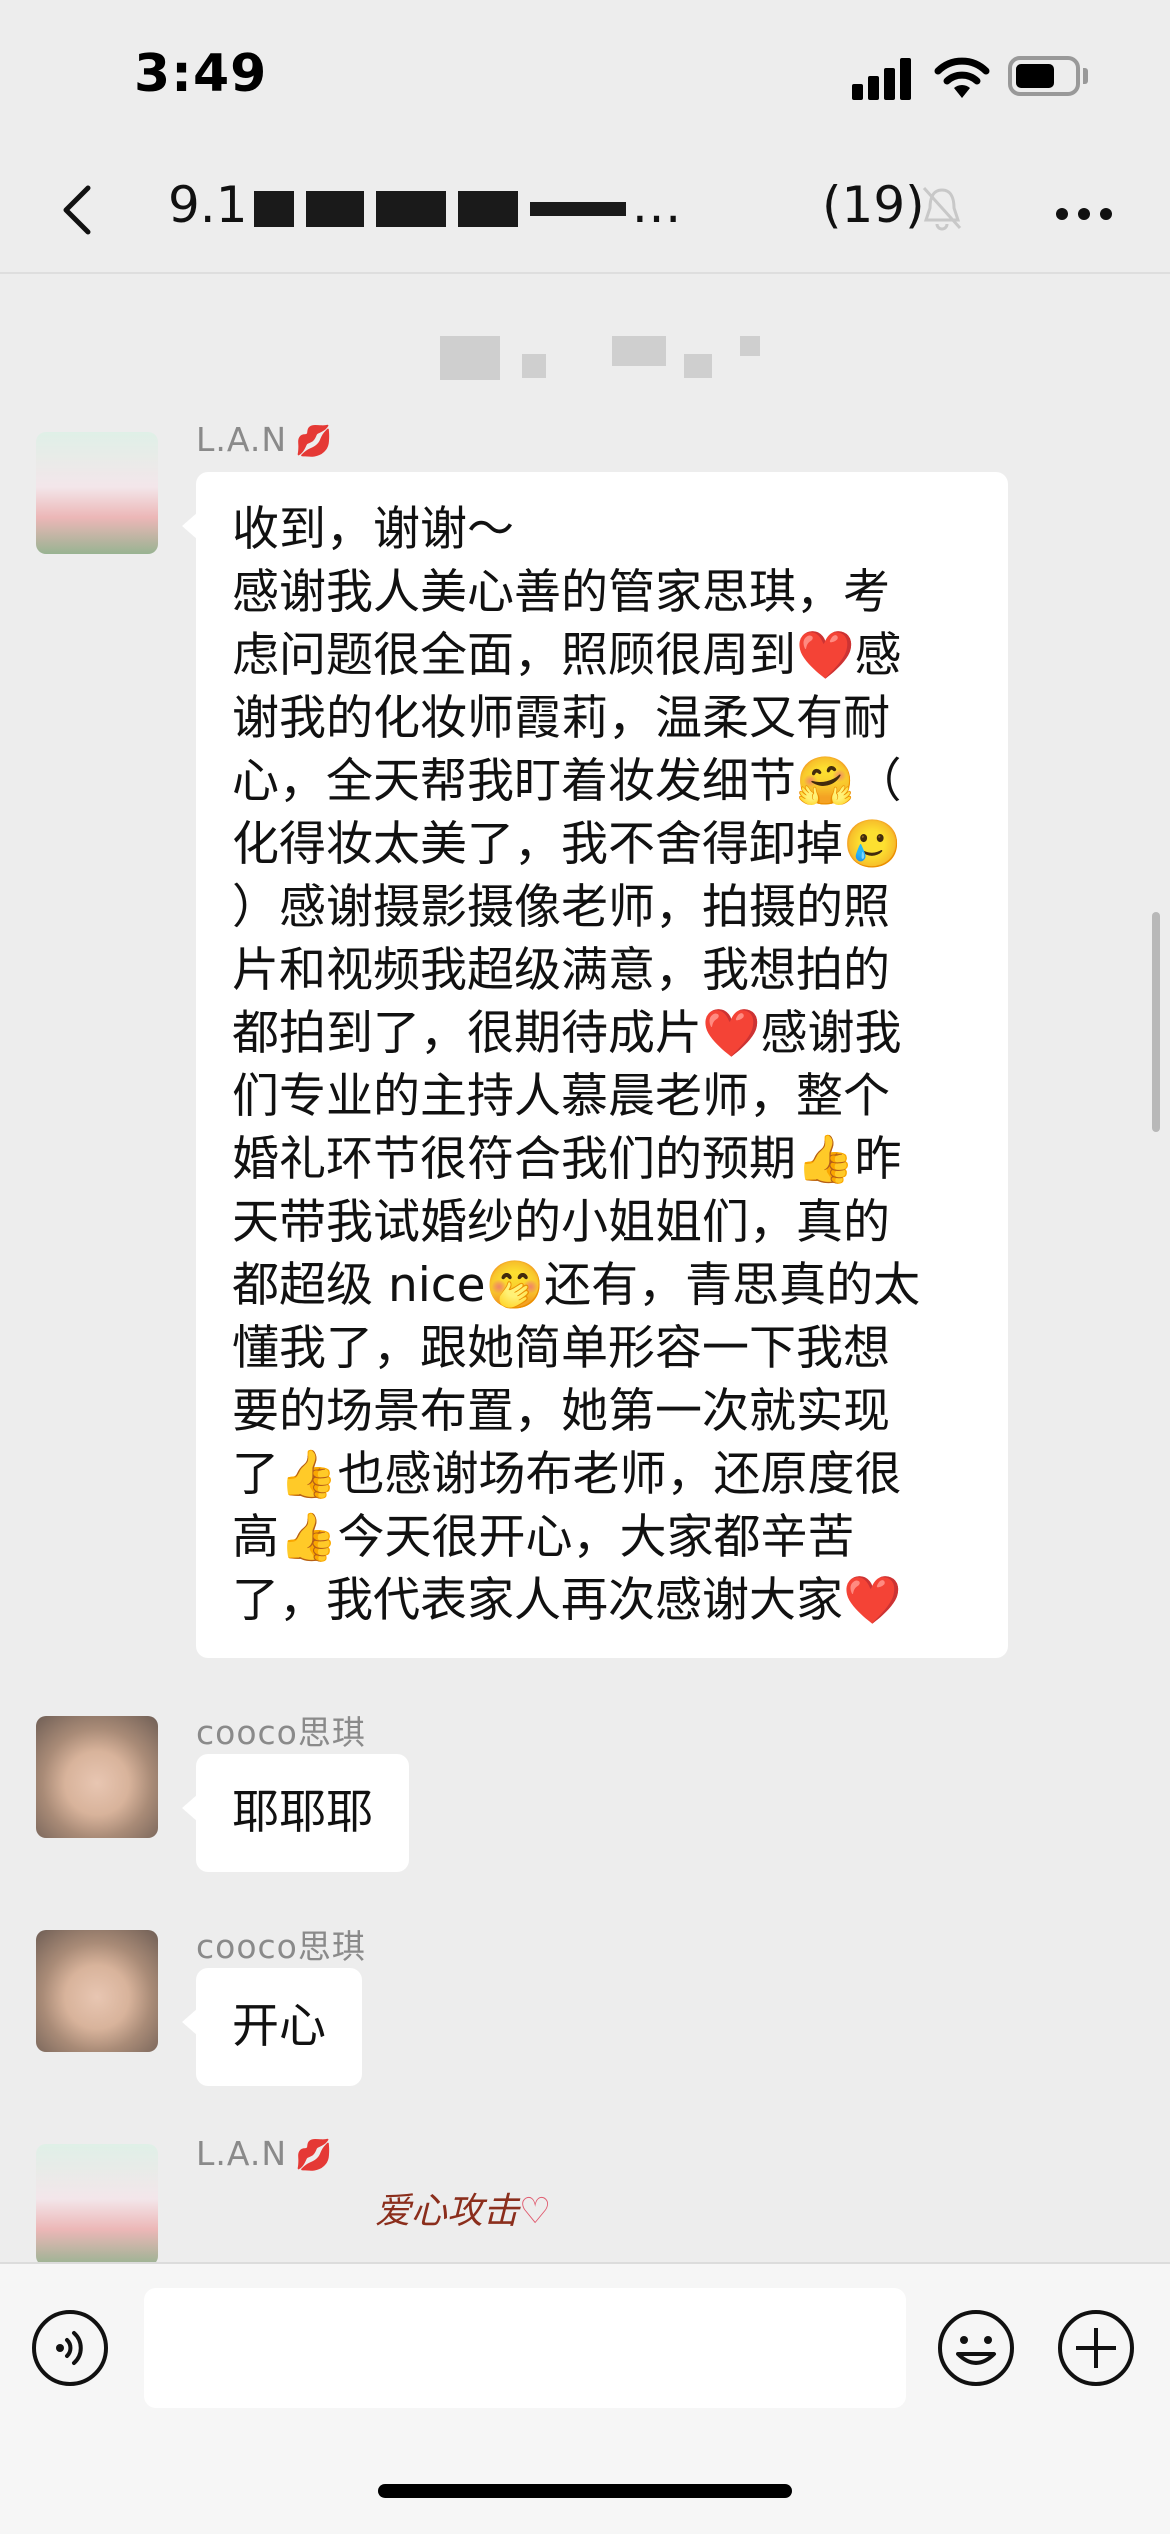 Image resolution: width=1170 pixels, height=2534 pixels. Describe the element at coordinates (567, 1600) in the screenshot. I see `message-line: 了，我代表家人再次感谢大家❤️` at that location.